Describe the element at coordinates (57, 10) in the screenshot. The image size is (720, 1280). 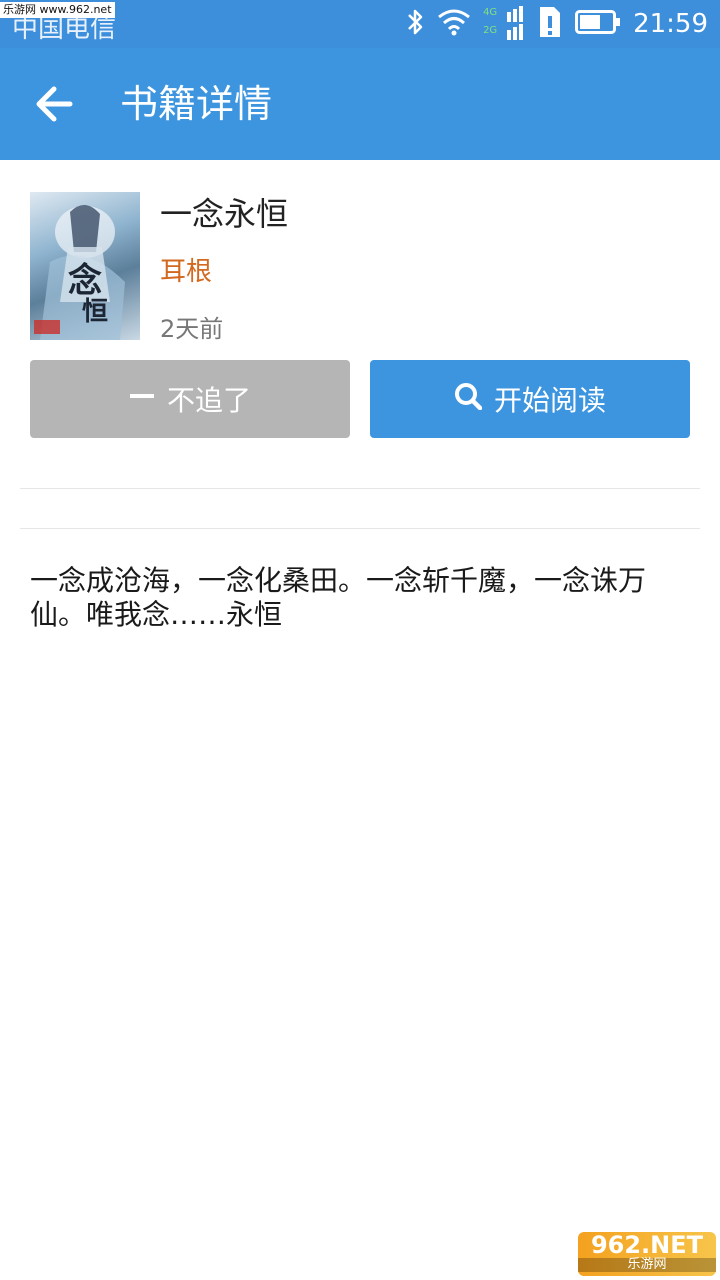
I see `site-watermark: 乐游网 www.962.net` at that location.